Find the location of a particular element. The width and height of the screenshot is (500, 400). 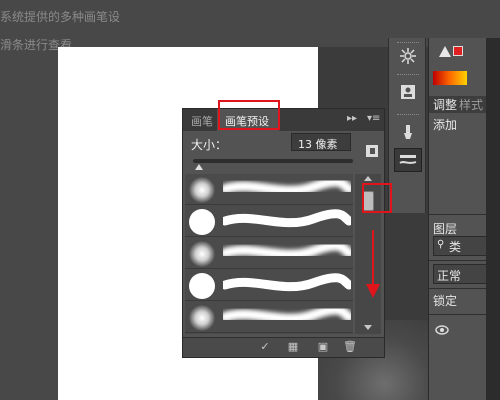

panel-footer: ✓ ▦ ▣ 🗑 is located at coordinates (283, 347).